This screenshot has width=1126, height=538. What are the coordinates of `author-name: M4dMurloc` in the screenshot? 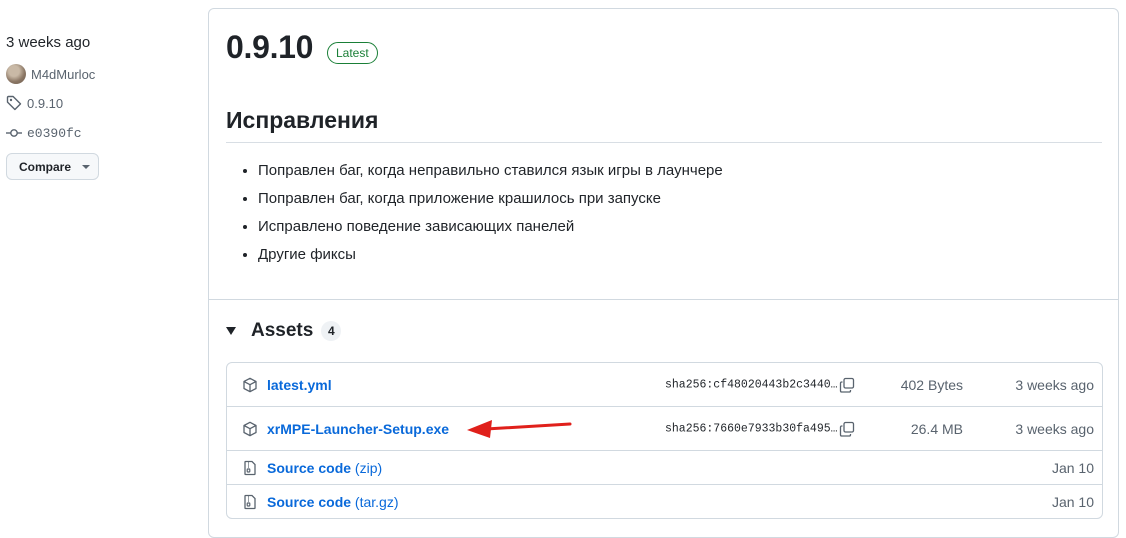 It's located at (63, 74).